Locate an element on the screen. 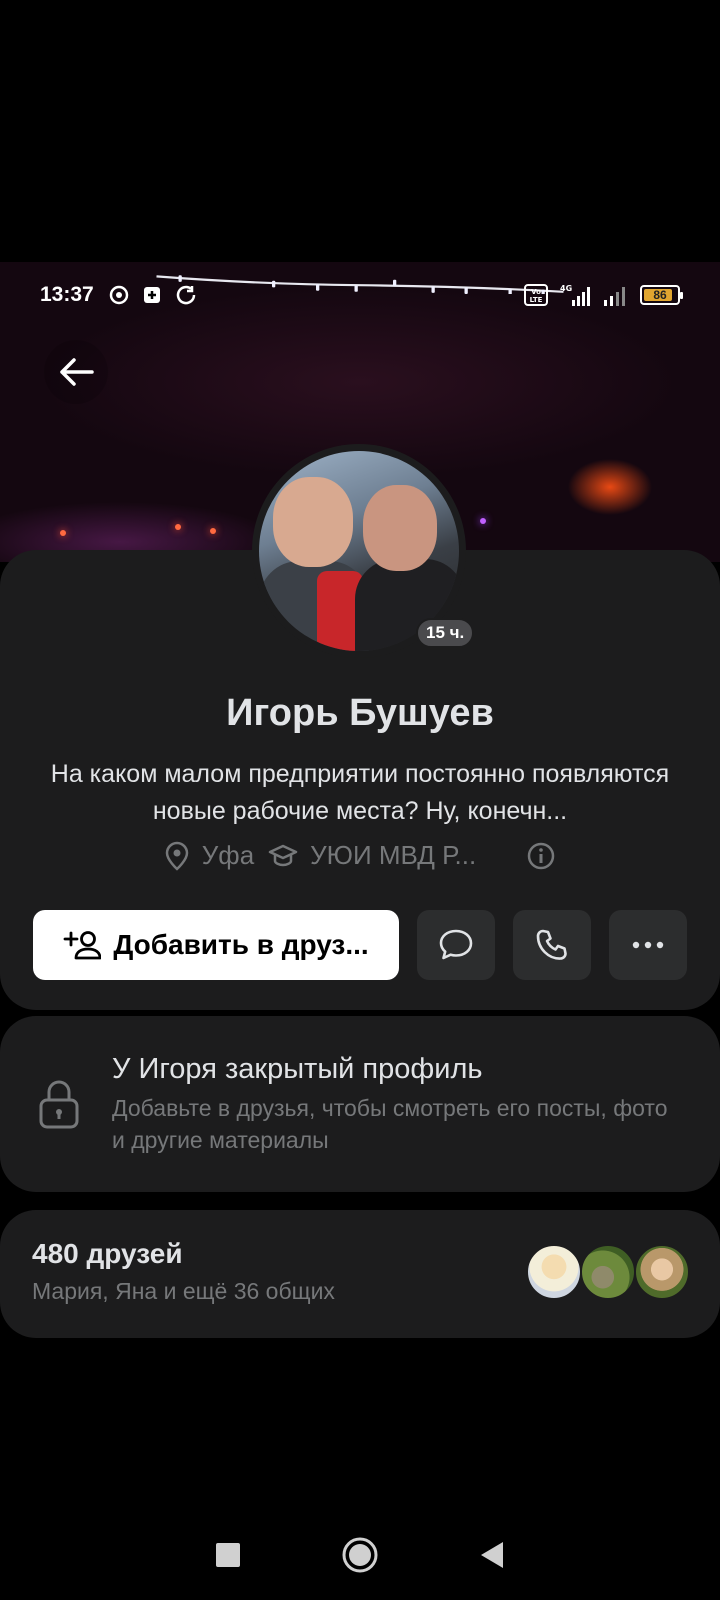 The image size is (720, 1600). battery-icon: 86 is located at coordinates (661, 295).